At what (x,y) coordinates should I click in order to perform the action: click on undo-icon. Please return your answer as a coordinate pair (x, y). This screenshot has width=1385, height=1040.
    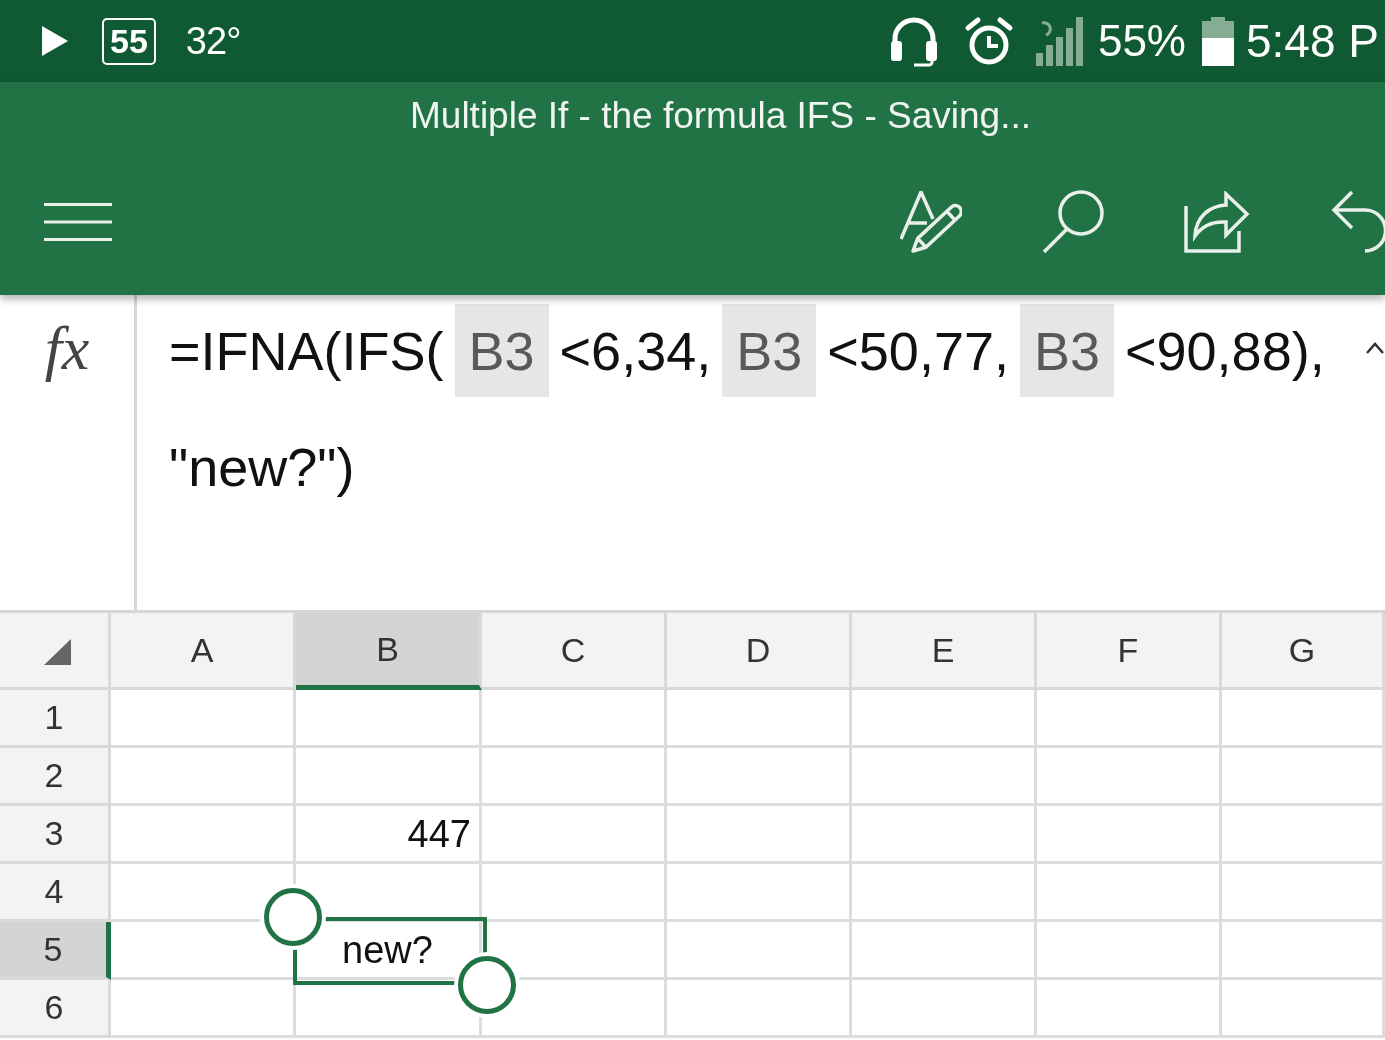
    Looking at the image, I should click on (1357, 221).